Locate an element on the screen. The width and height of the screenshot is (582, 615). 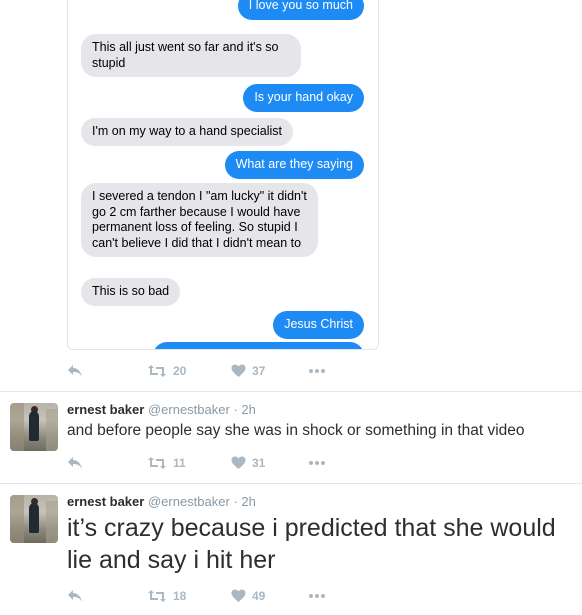
retweet-button: 11 is located at coordinates (166, 463).